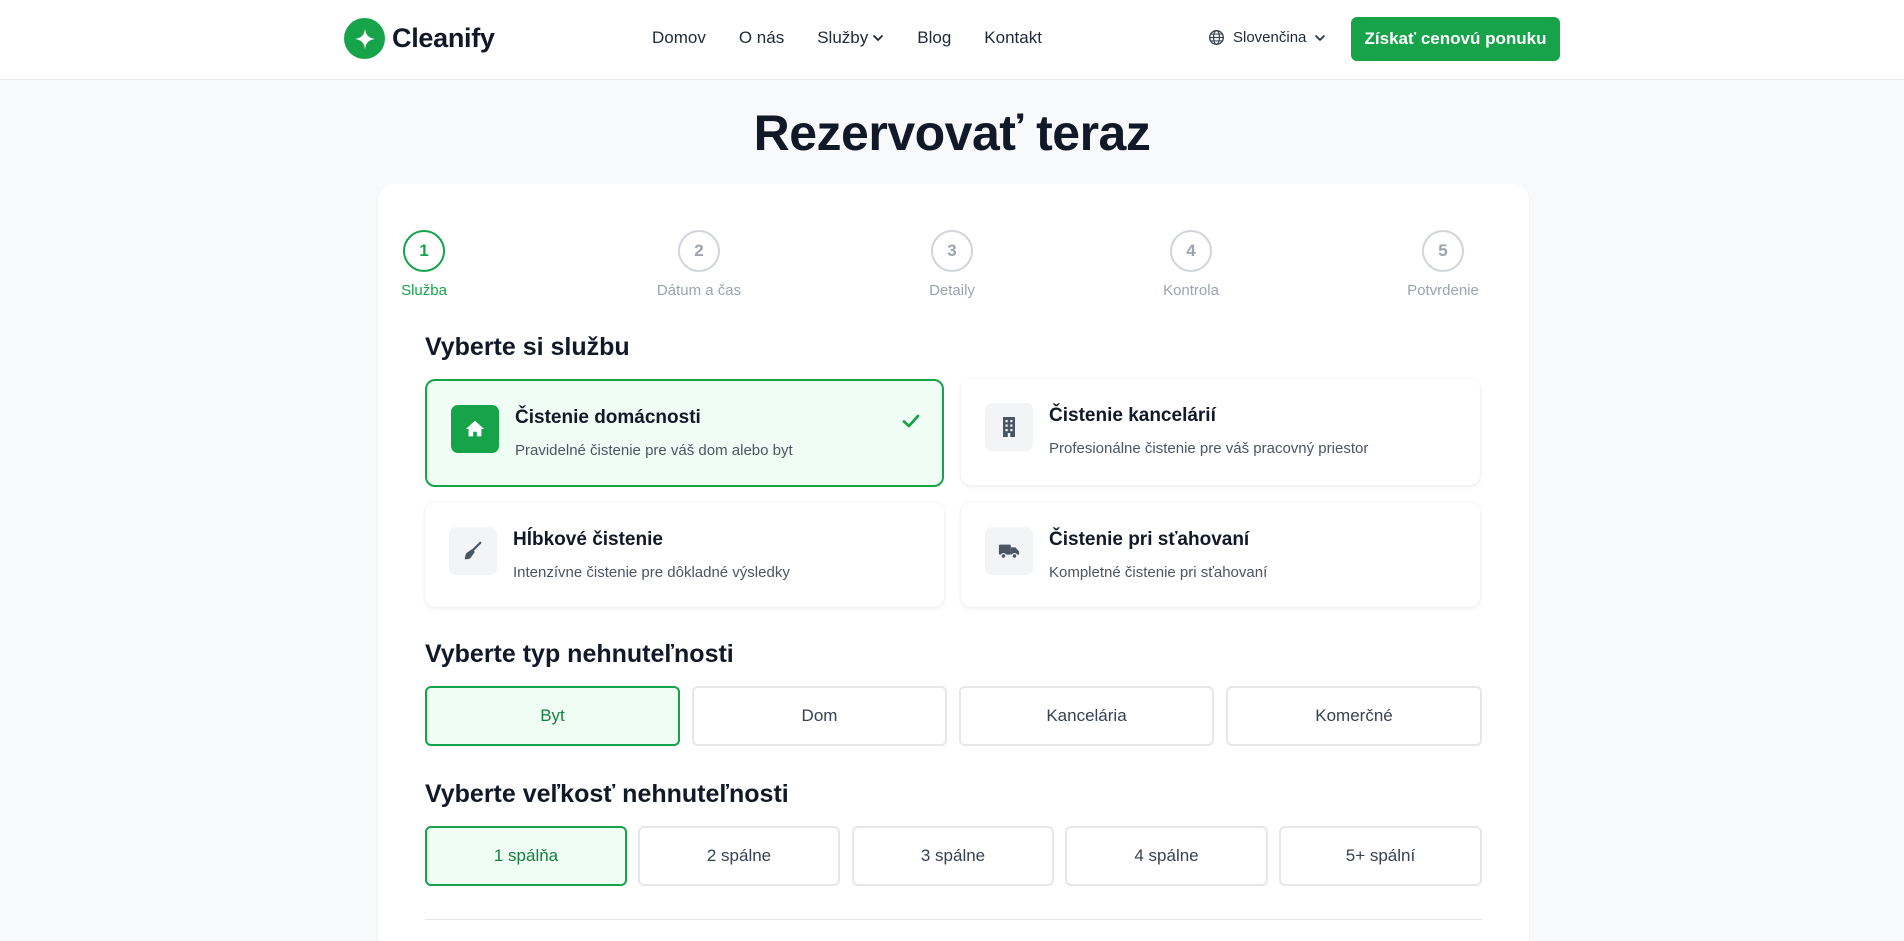 This screenshot has width=1904, height=941. What do you see at coordinates (1380, 856) in the screenshot?
I see `property-size-5-plus-bedrooms: 5+ spální` at bounding box center [1380, 856].